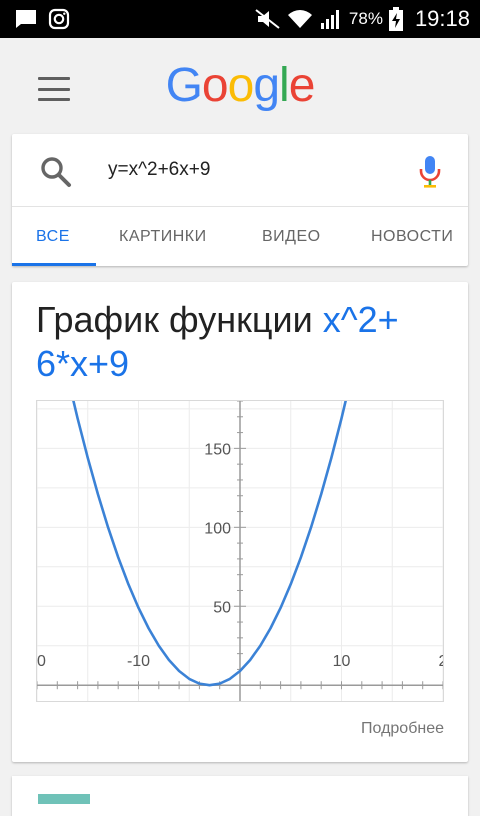  Describe the element at coordinates (266, 85) in the screenshot. I see `logo-letter: g` at that location.